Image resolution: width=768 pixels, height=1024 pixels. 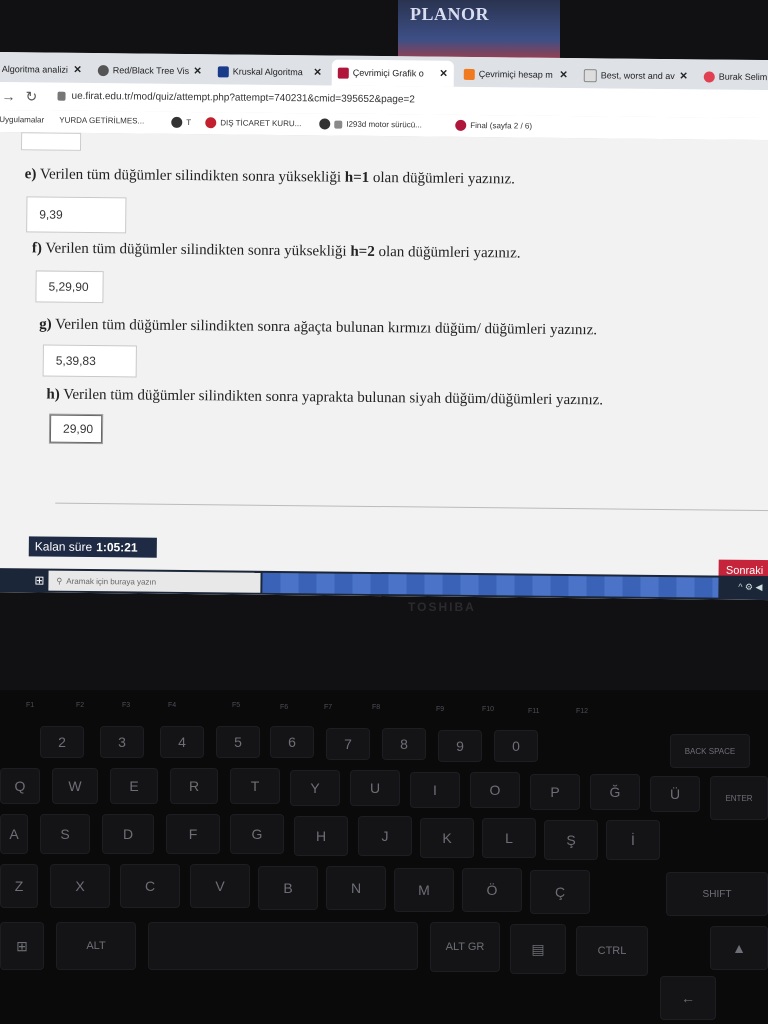 I want to click on site-icon, so click(x=709, y=76).